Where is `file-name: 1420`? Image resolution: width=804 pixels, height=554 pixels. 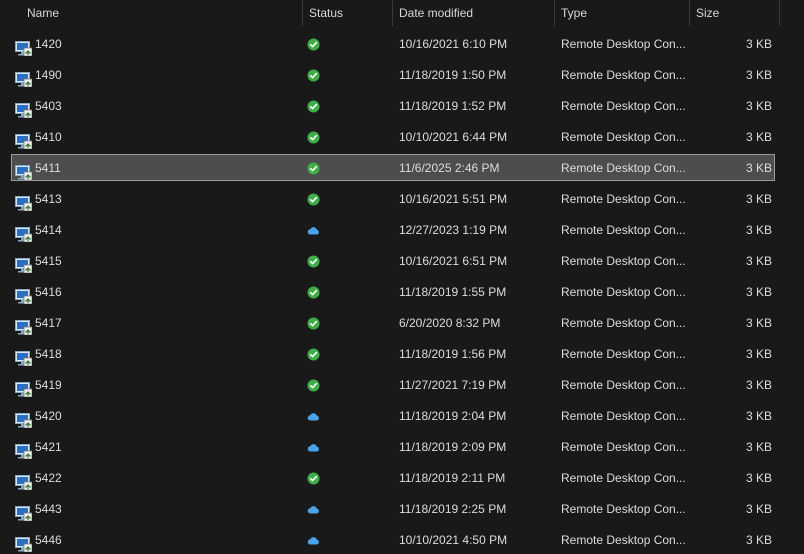
file-name: 1420 is located at coordinates (95, 44).